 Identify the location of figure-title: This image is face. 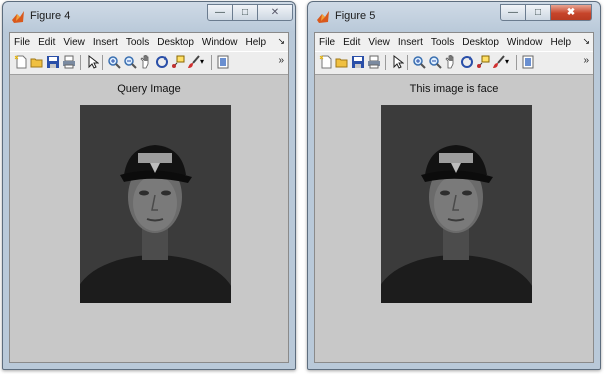
(454, 89).